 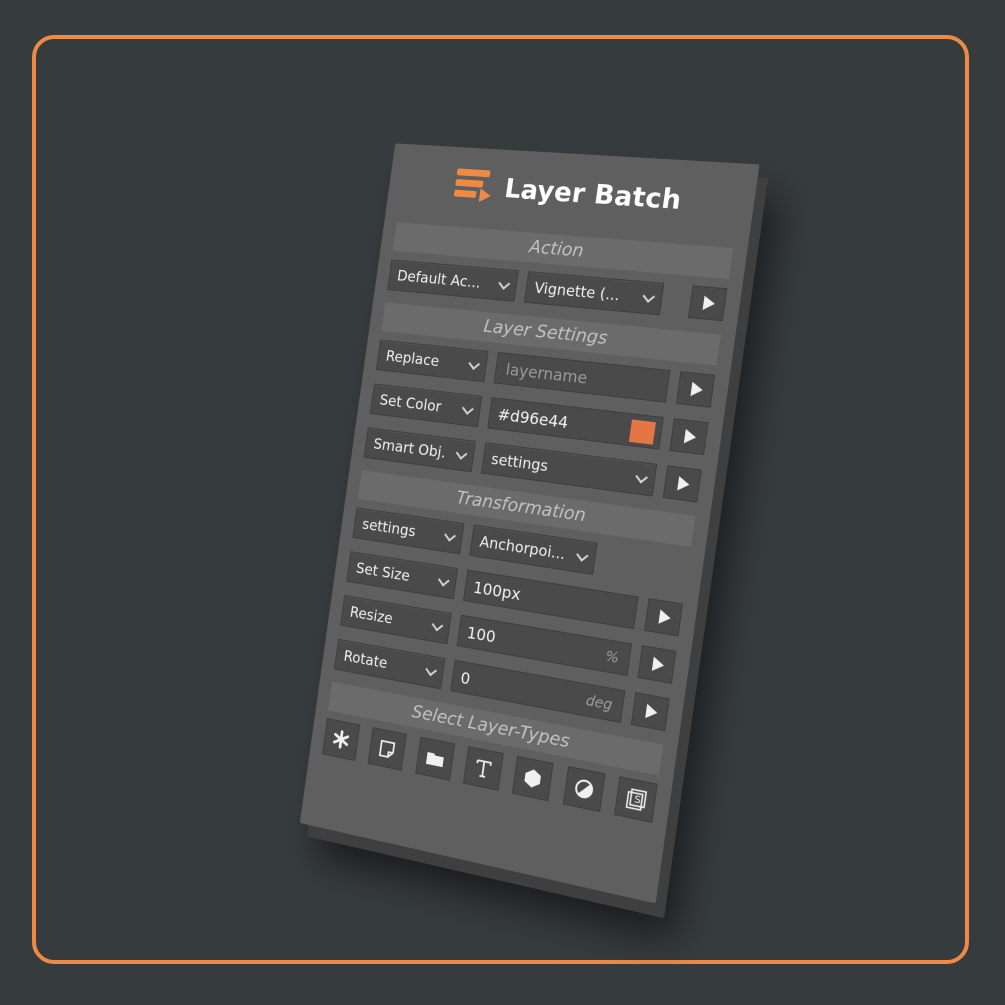 I want to click on smart-object-value: Smart Obj., so click(x=409, y=448).